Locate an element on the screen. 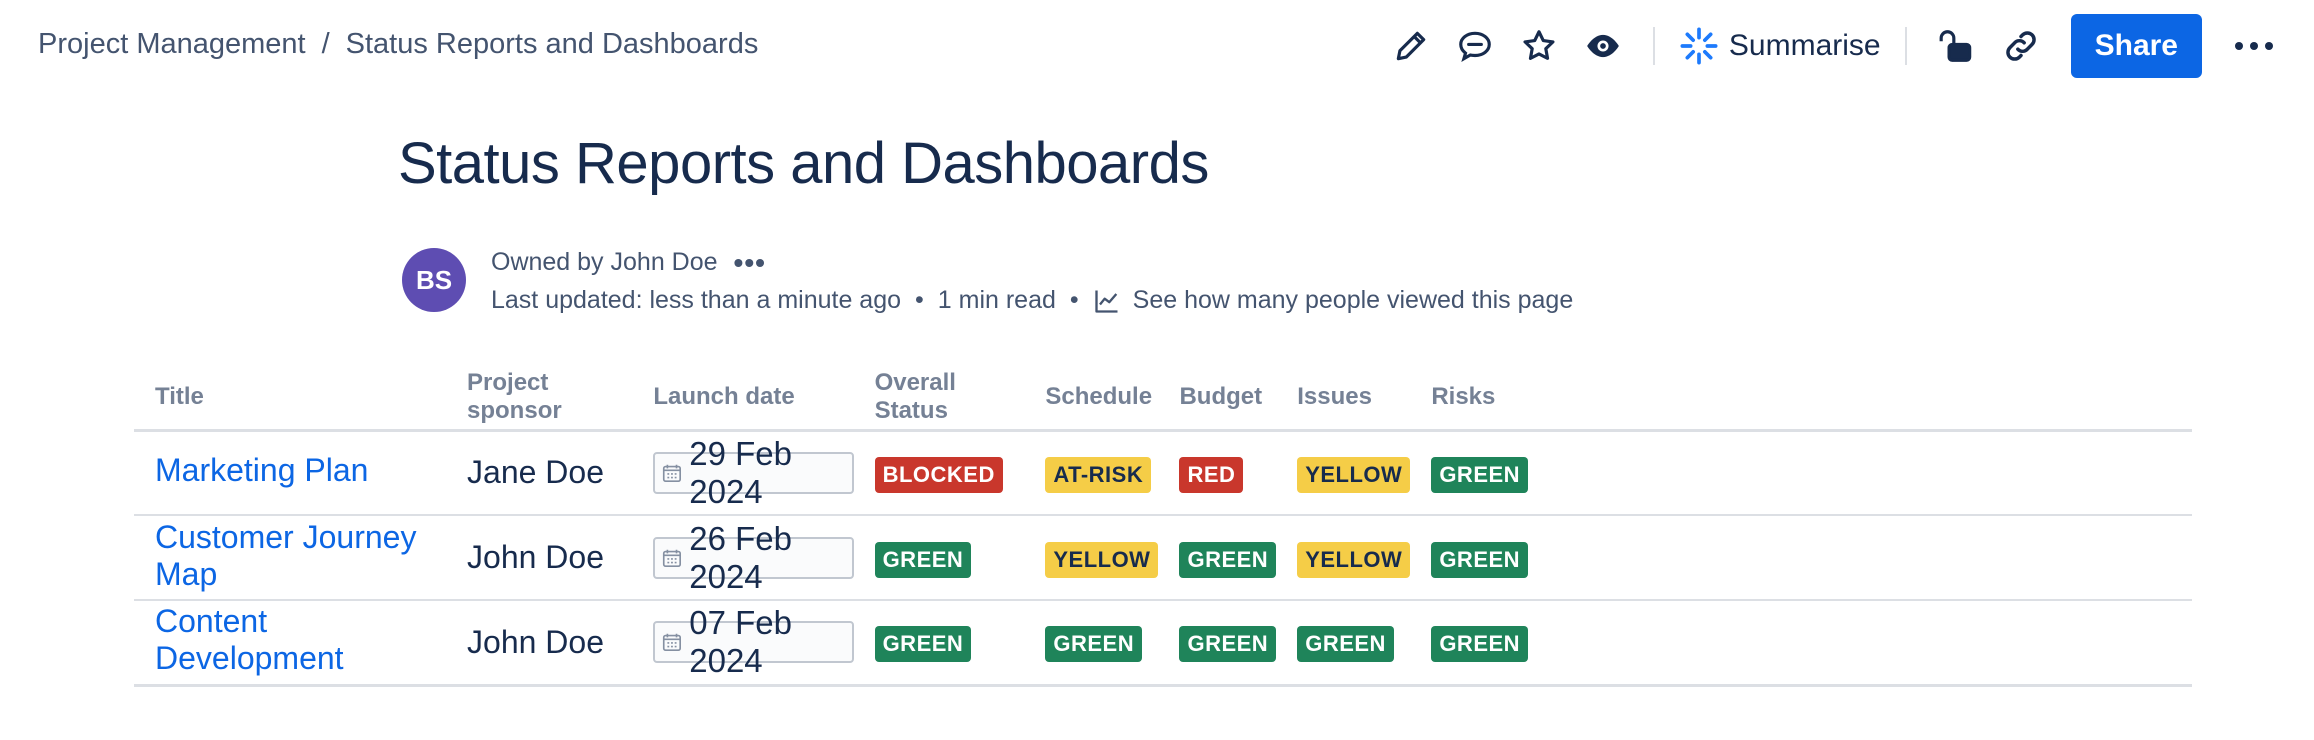 The height and width of the screenshot is (740, 2314). launch-date: 26 Feb 2024 is located at coordinates (753, 557).